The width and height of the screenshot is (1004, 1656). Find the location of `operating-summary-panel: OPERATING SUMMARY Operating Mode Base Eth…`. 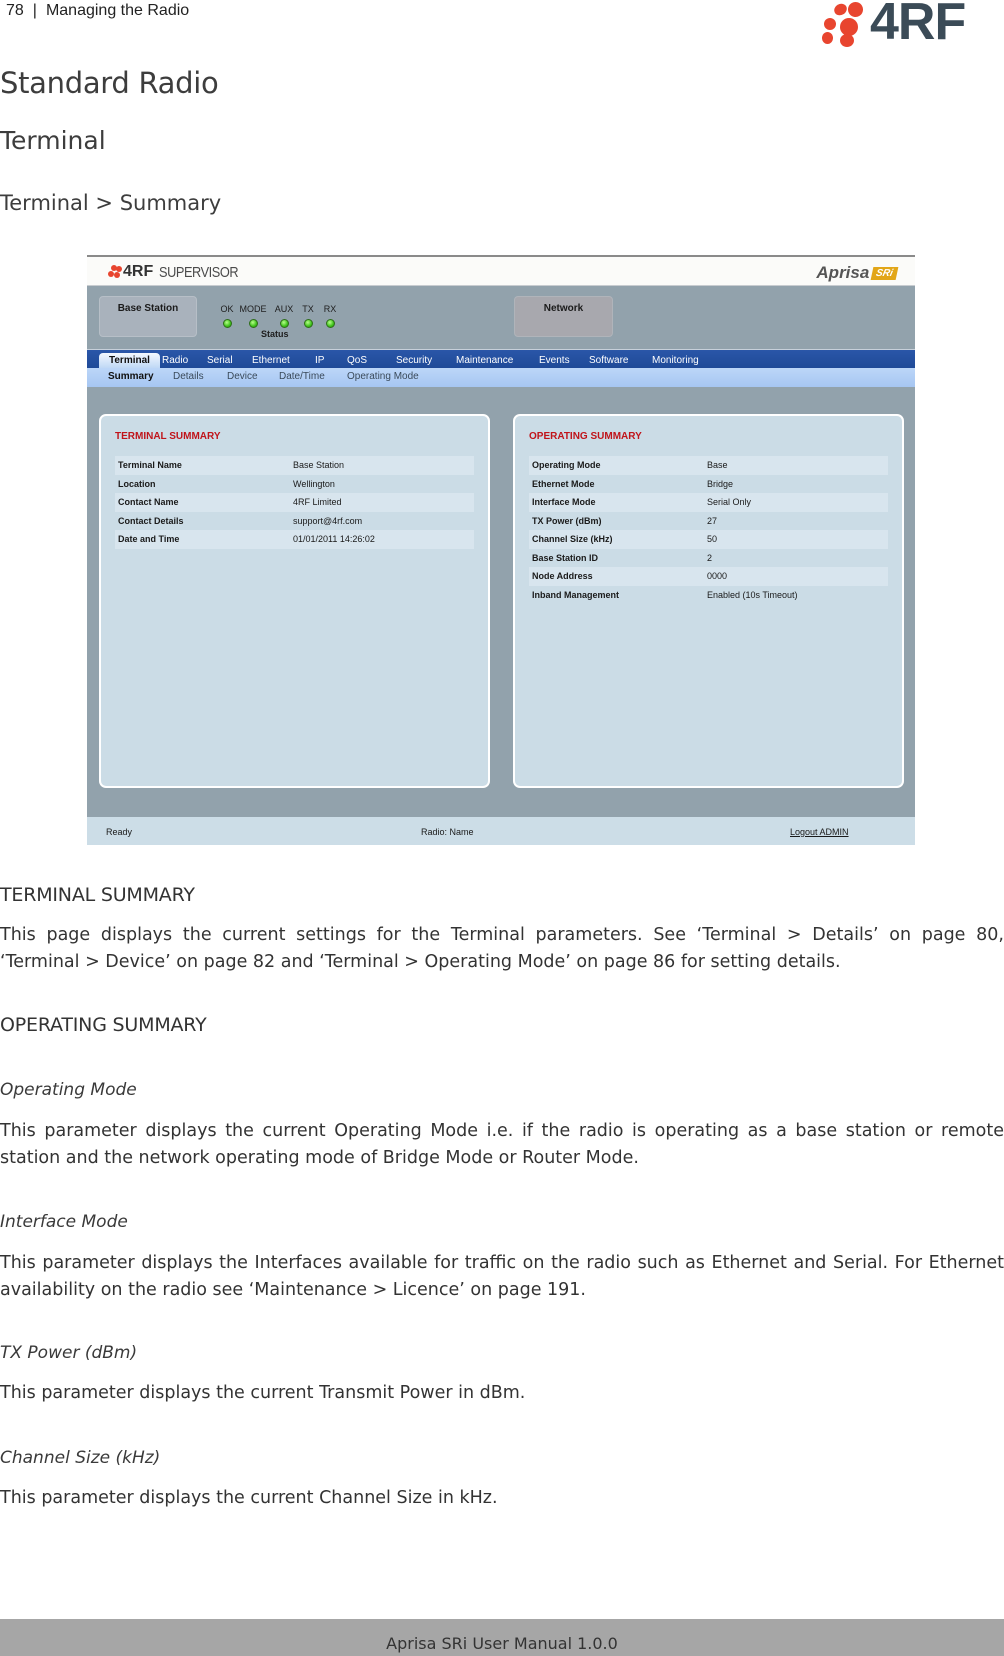

operating-summary-panel: OPERATING SUMMARY Operating Mode Base Eth… is located at coordinates (708, 601).